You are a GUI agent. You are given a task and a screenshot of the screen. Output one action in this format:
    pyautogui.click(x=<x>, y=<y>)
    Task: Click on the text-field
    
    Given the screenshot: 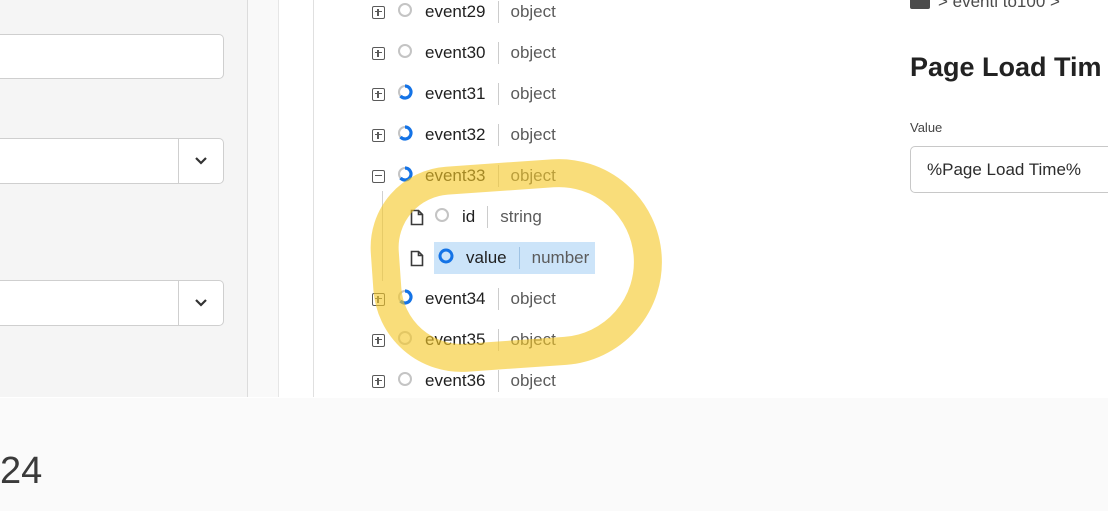 What is the action you would take?
    pyautogui.click(x=112, y=56)
    